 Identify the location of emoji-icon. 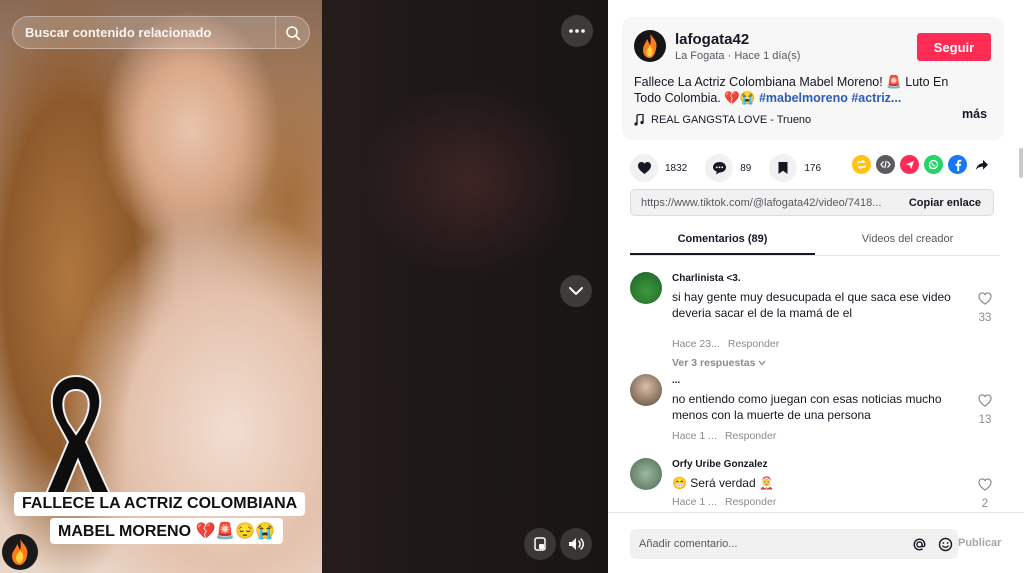
(945, 544).